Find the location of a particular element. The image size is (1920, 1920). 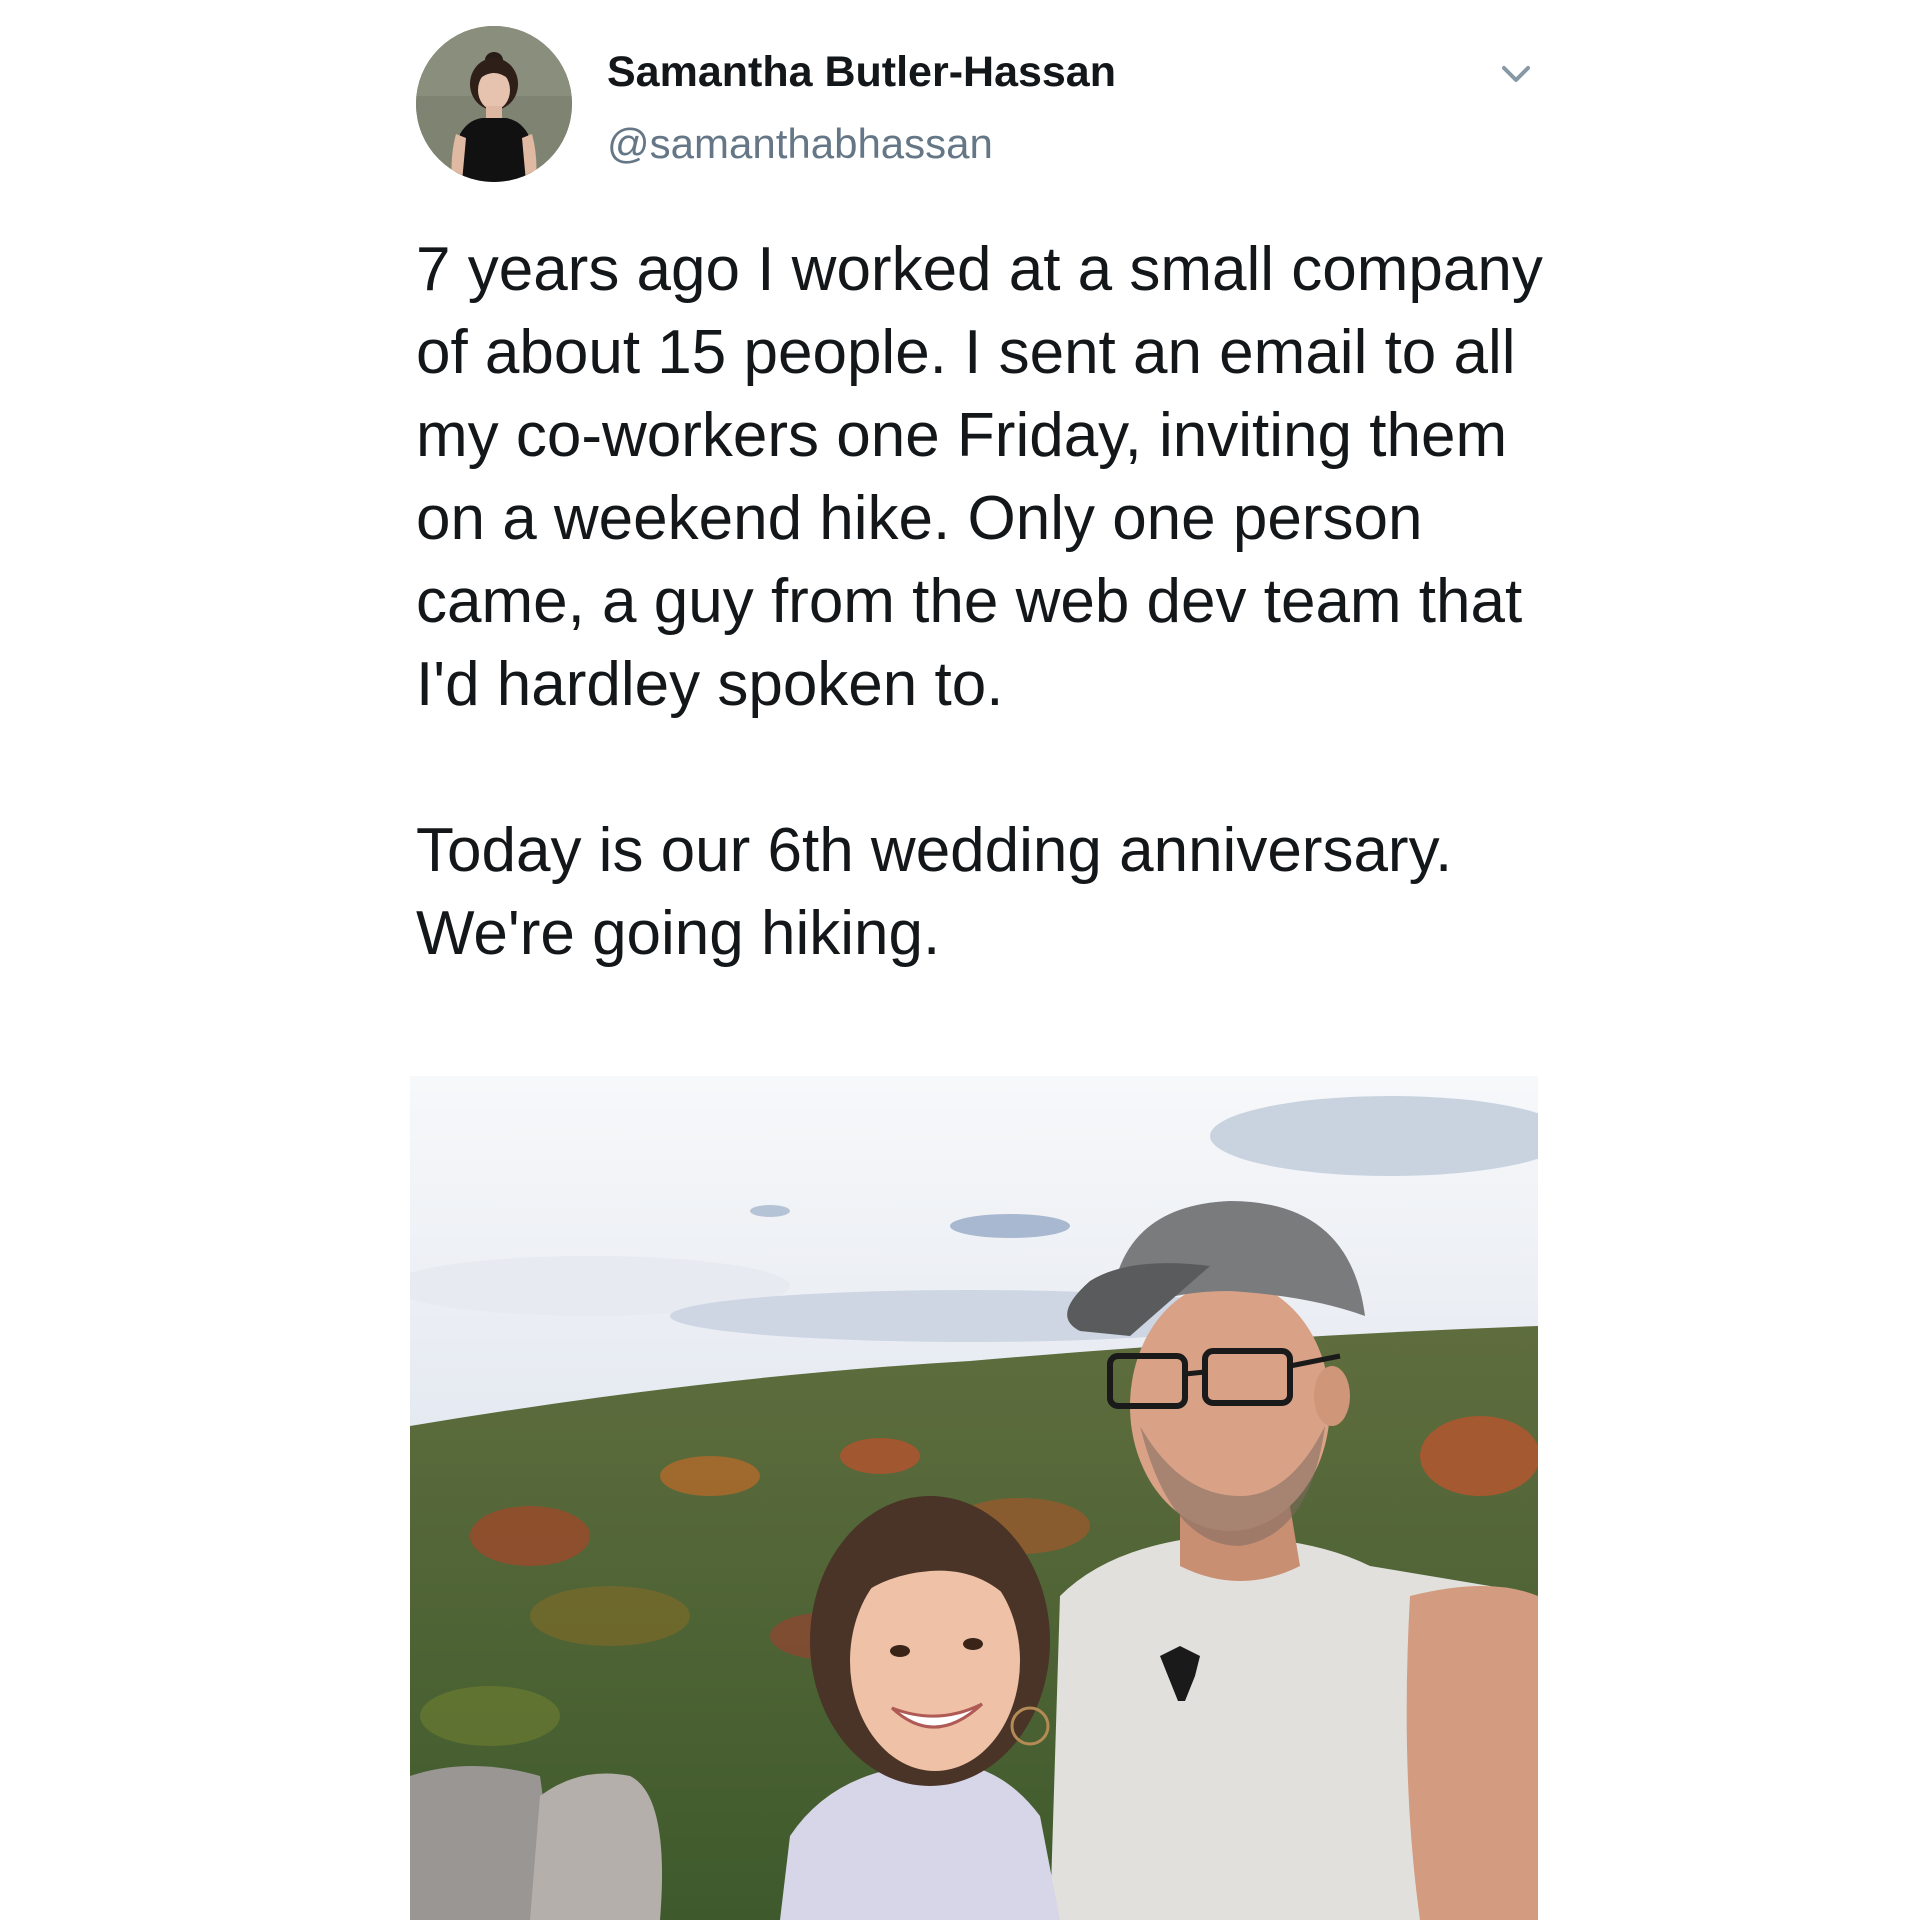

avatar is located at coordinates (494, 104).